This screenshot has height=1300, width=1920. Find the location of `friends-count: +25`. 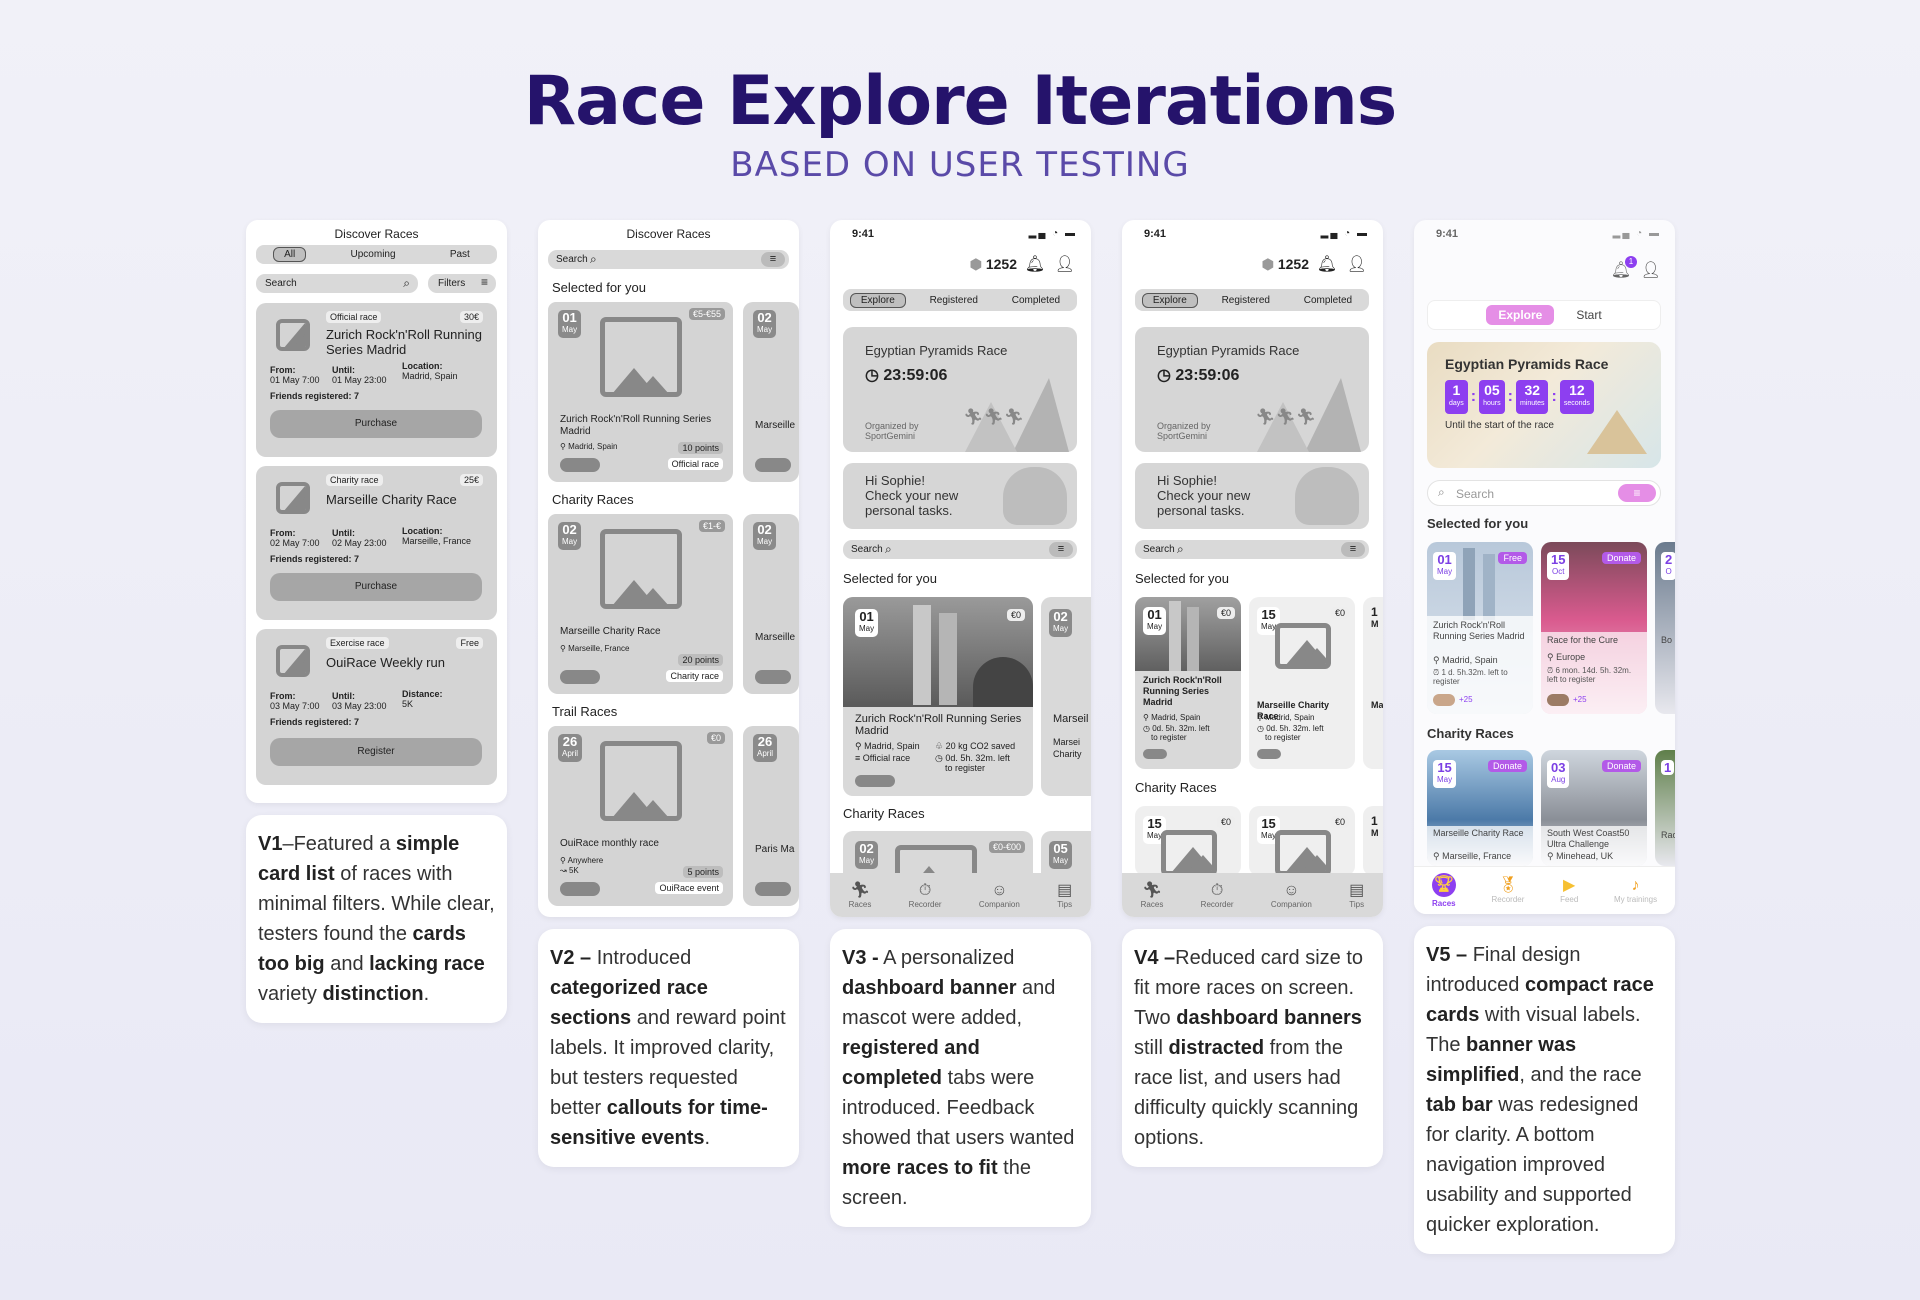

friends-count: +25 is located at coordinates (1466, 699).